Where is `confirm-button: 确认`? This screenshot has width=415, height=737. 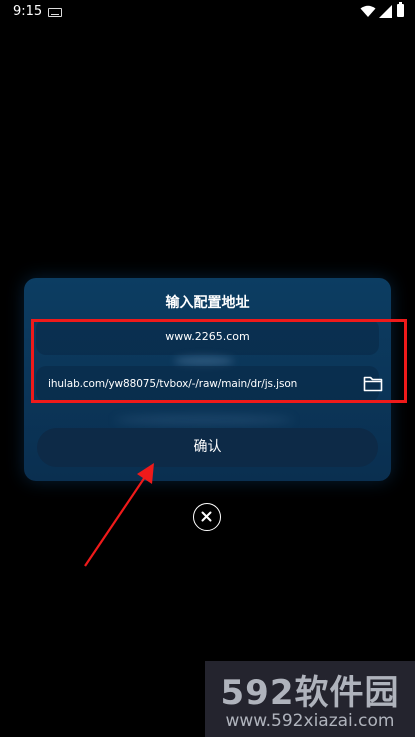 confirm-button: 确认 is located at coordinates (207, 447).